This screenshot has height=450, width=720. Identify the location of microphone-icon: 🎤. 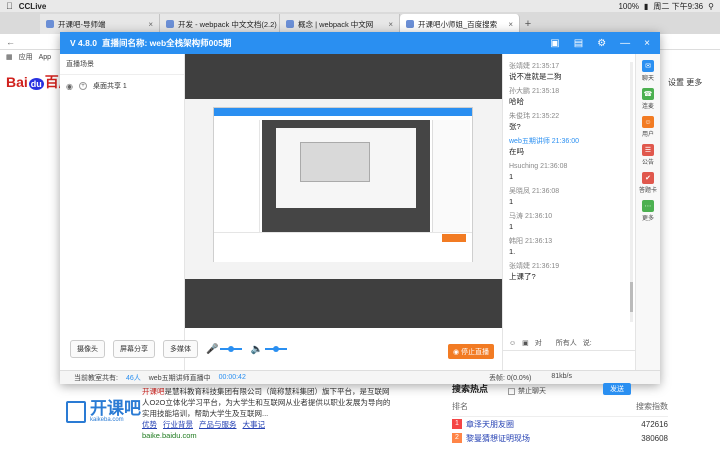
(212, 349).